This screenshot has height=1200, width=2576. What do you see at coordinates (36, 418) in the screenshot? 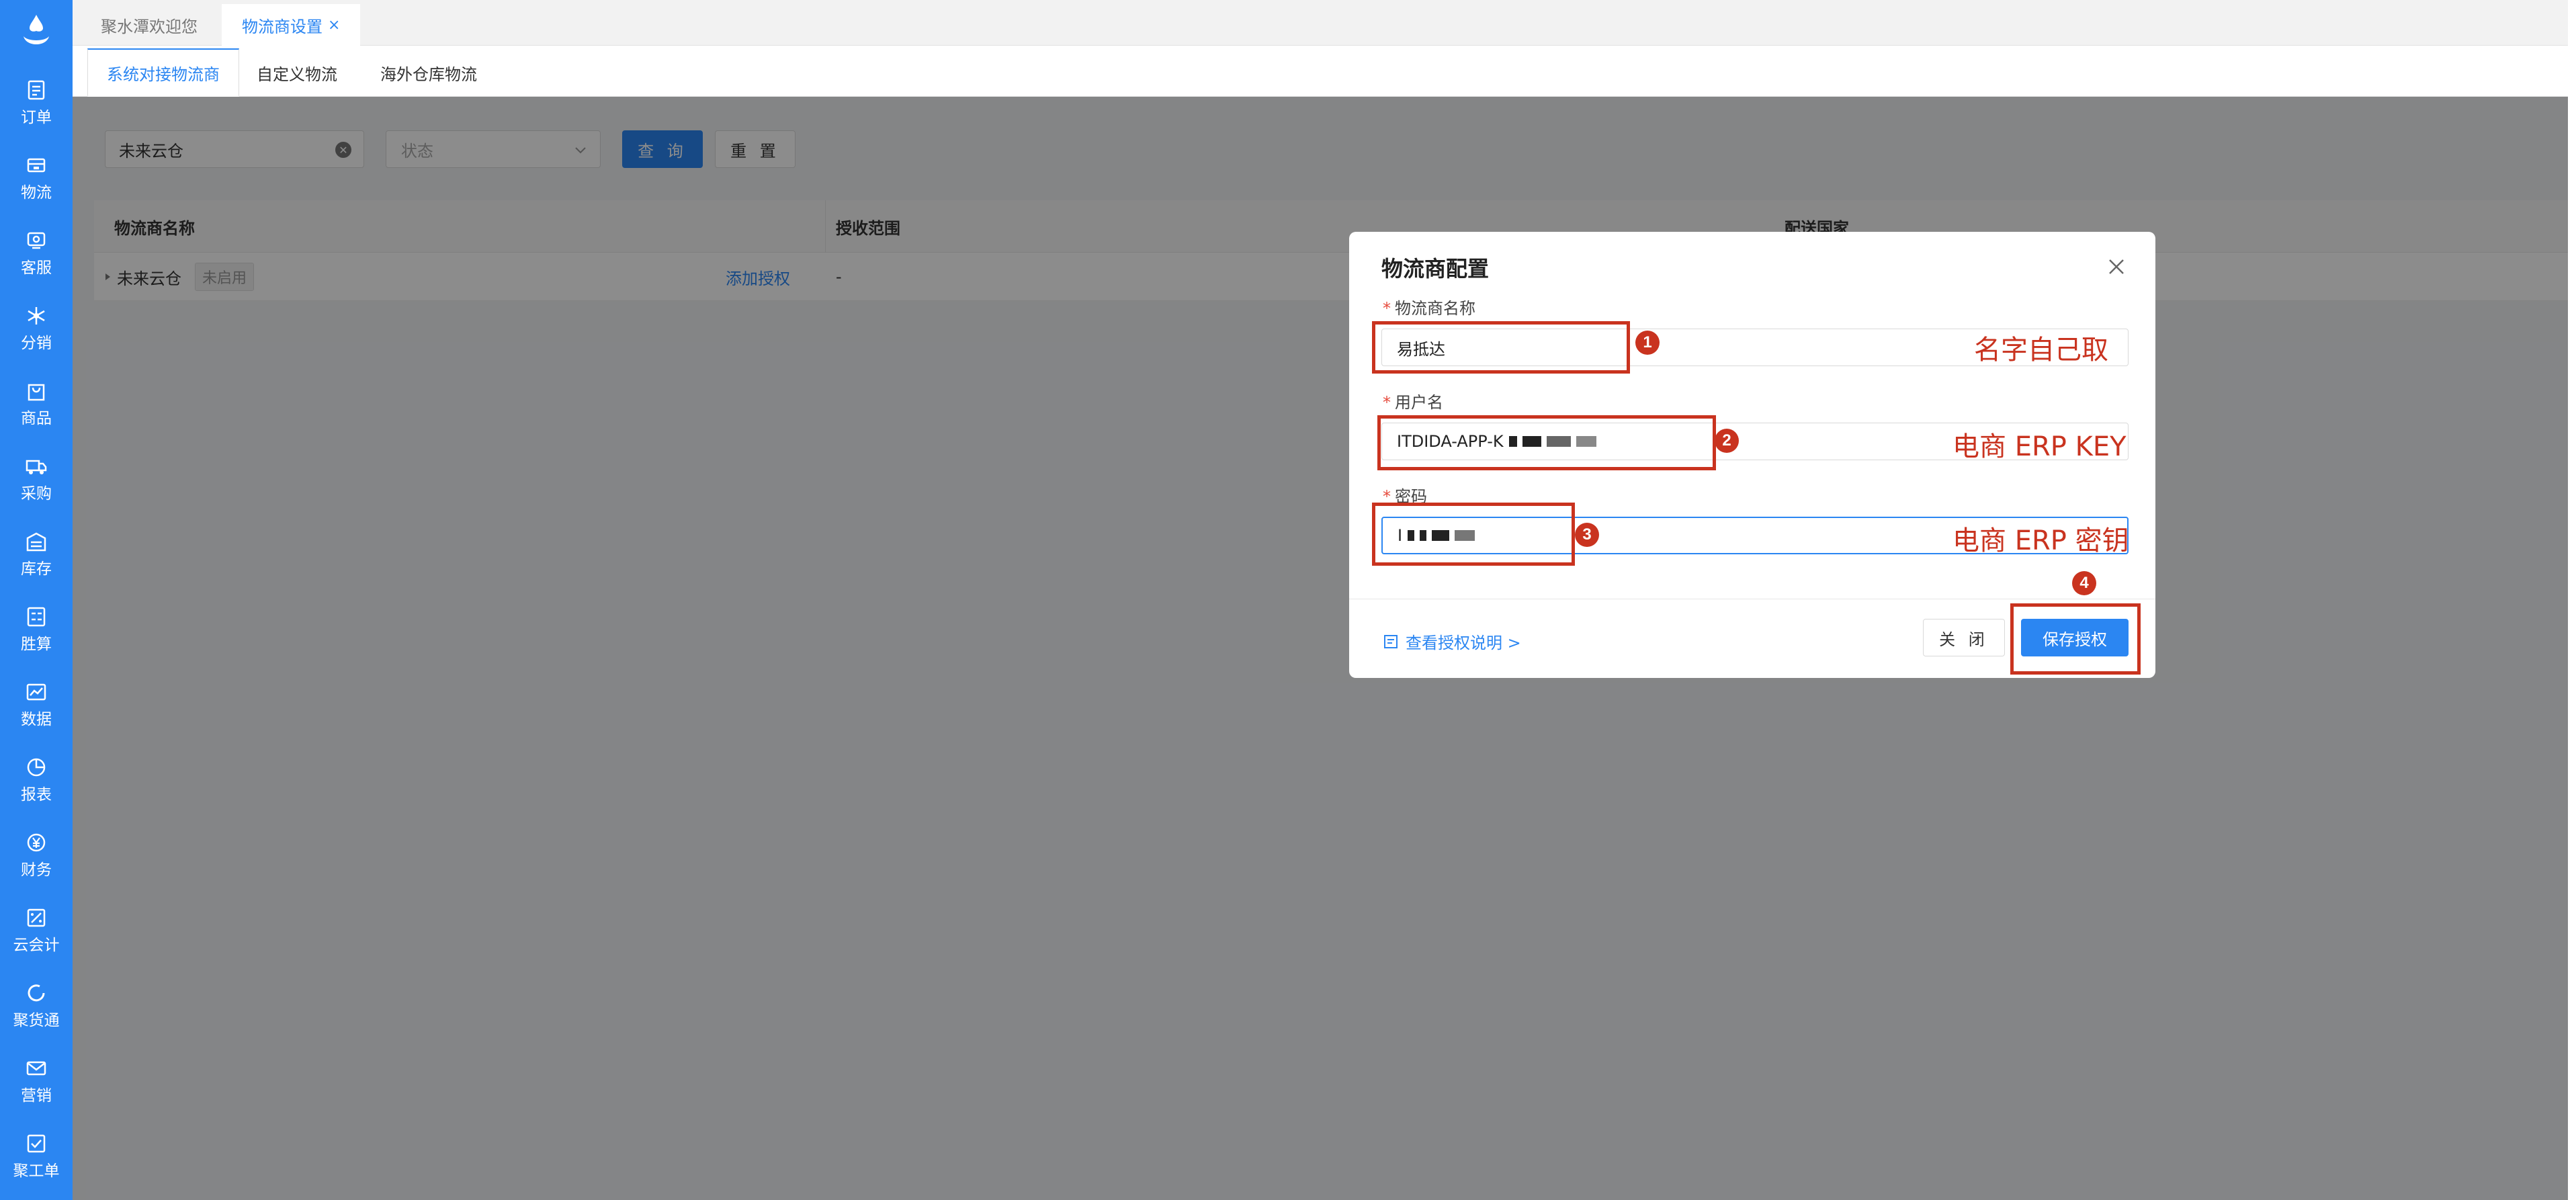
I see `nav-label: 商品` at bounding box center [36, 418].